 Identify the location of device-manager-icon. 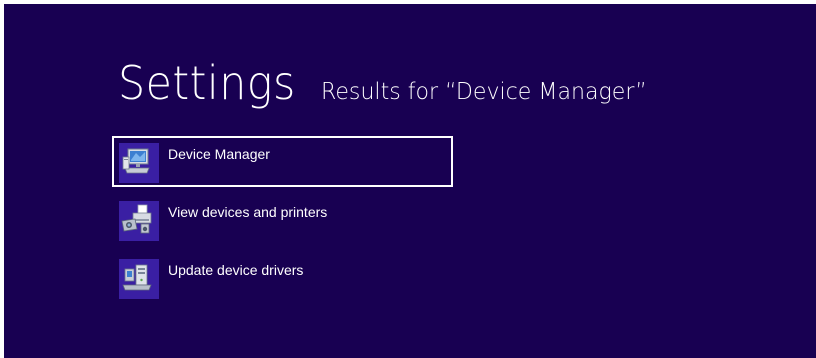
(139, 163).